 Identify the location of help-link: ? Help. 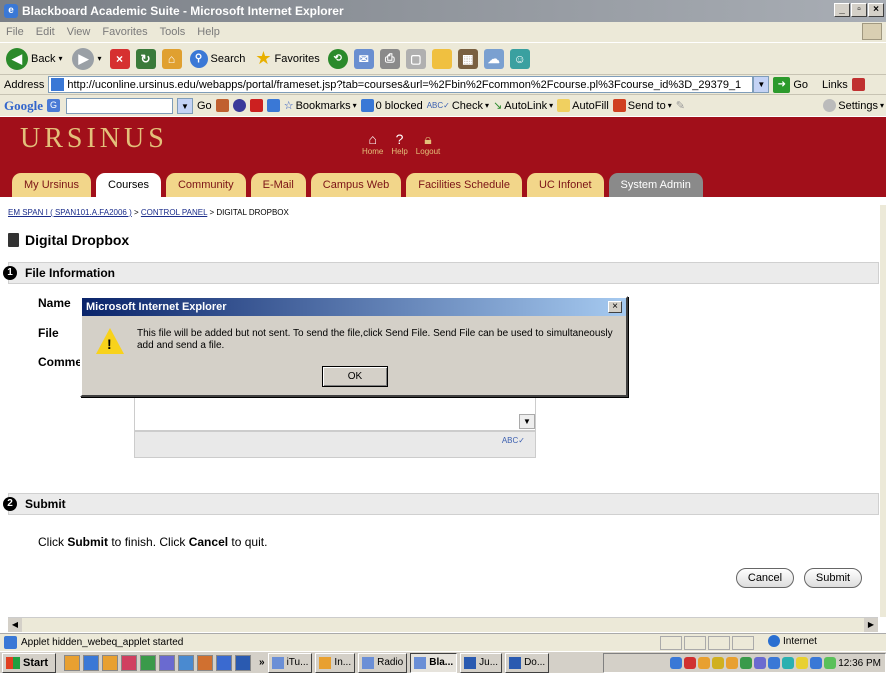
(399, 143).